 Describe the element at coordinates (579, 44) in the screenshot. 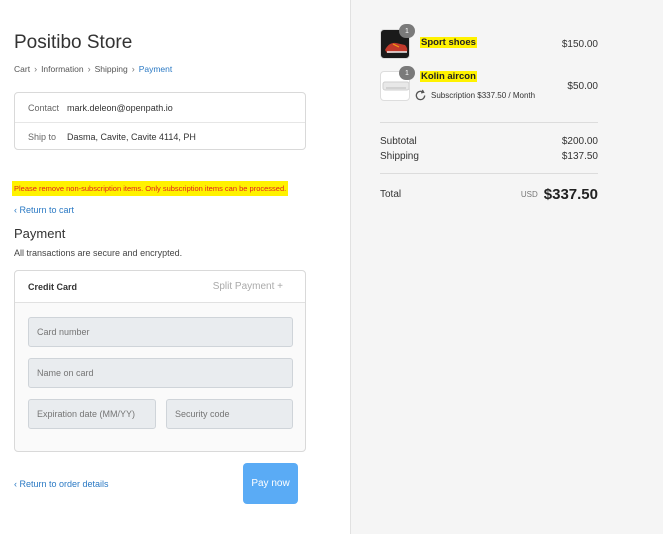

I see `item-price: $150.00` at that location.